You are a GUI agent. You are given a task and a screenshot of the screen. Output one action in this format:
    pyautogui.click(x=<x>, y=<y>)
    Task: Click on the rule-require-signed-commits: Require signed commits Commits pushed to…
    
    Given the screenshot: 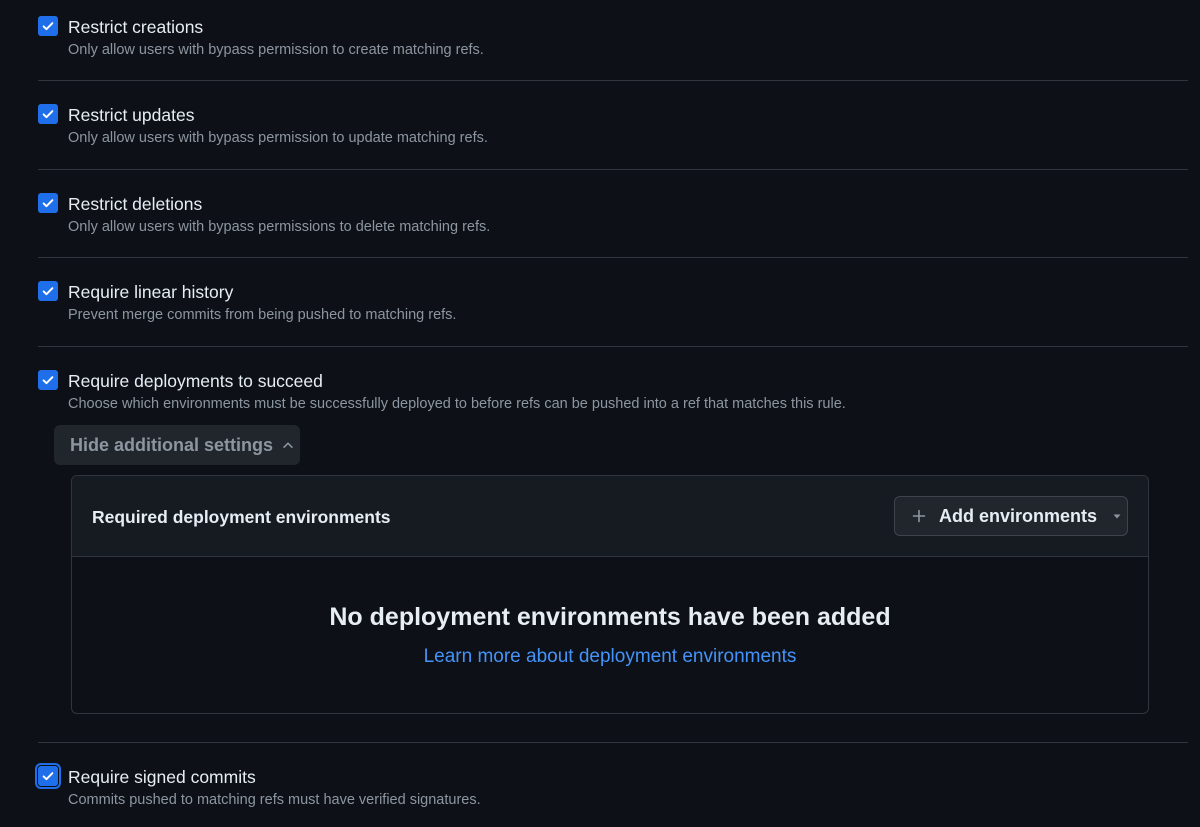 What is the action you would take?
    pyautogui.click(x=611, y=785)
    